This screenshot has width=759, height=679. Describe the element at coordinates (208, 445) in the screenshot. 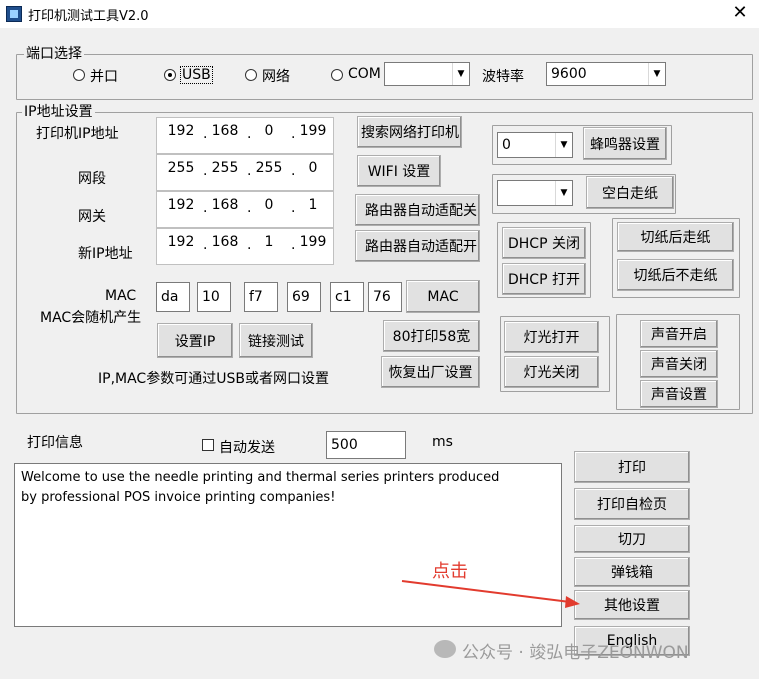

I see `auto-send-checkbox` at that location.